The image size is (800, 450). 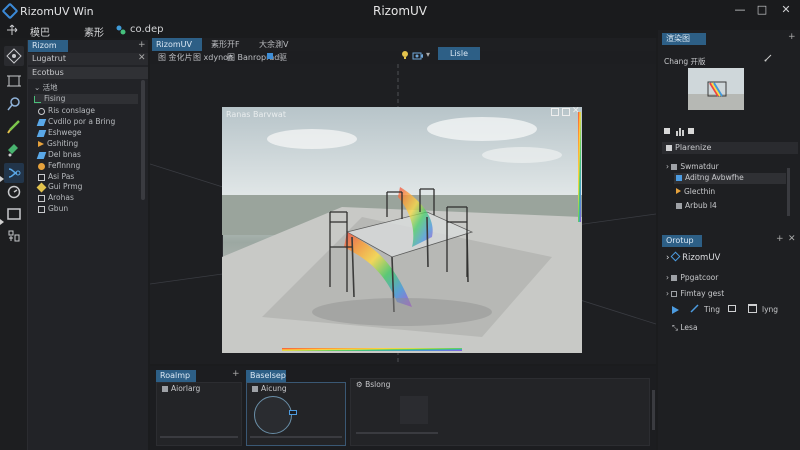 I want to click on scene-item-selected: Aditng Avbwfhe, so click(x=730, y=178).